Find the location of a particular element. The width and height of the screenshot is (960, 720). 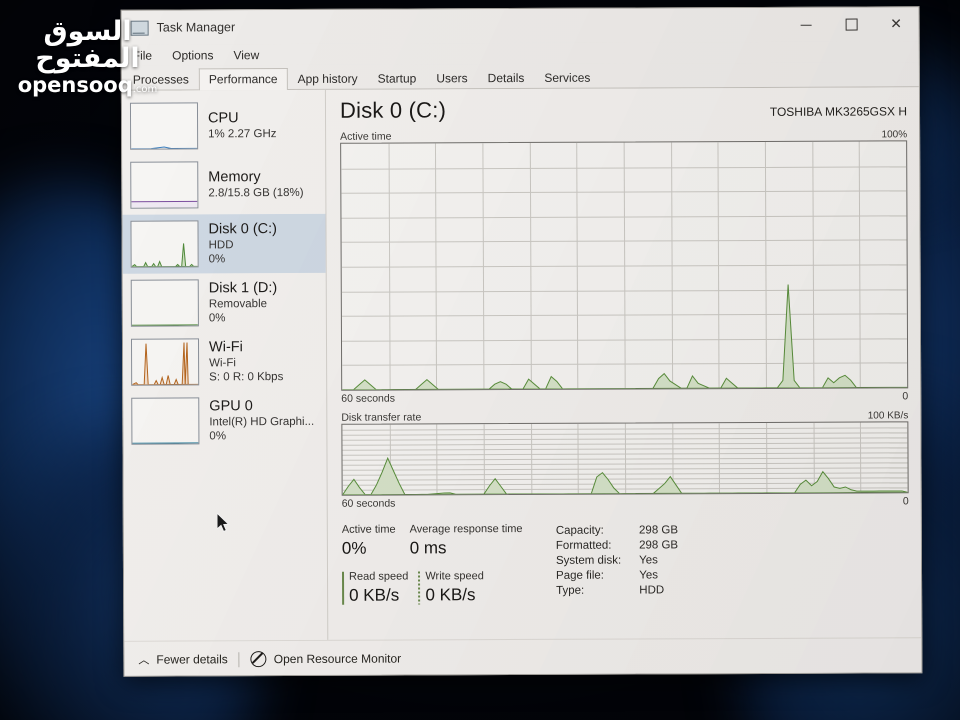

detail-value: HDD is located at coordinates (652, 589).